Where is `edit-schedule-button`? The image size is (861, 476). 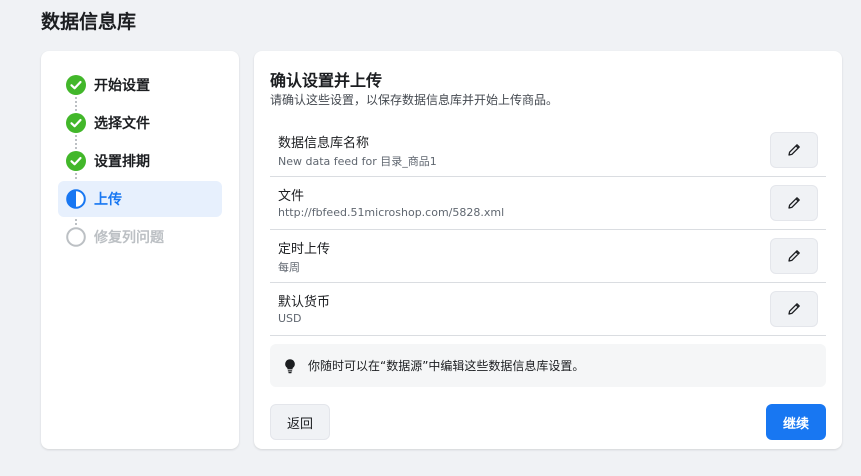 edit-schedule-button is located at coordinates (794, 256).